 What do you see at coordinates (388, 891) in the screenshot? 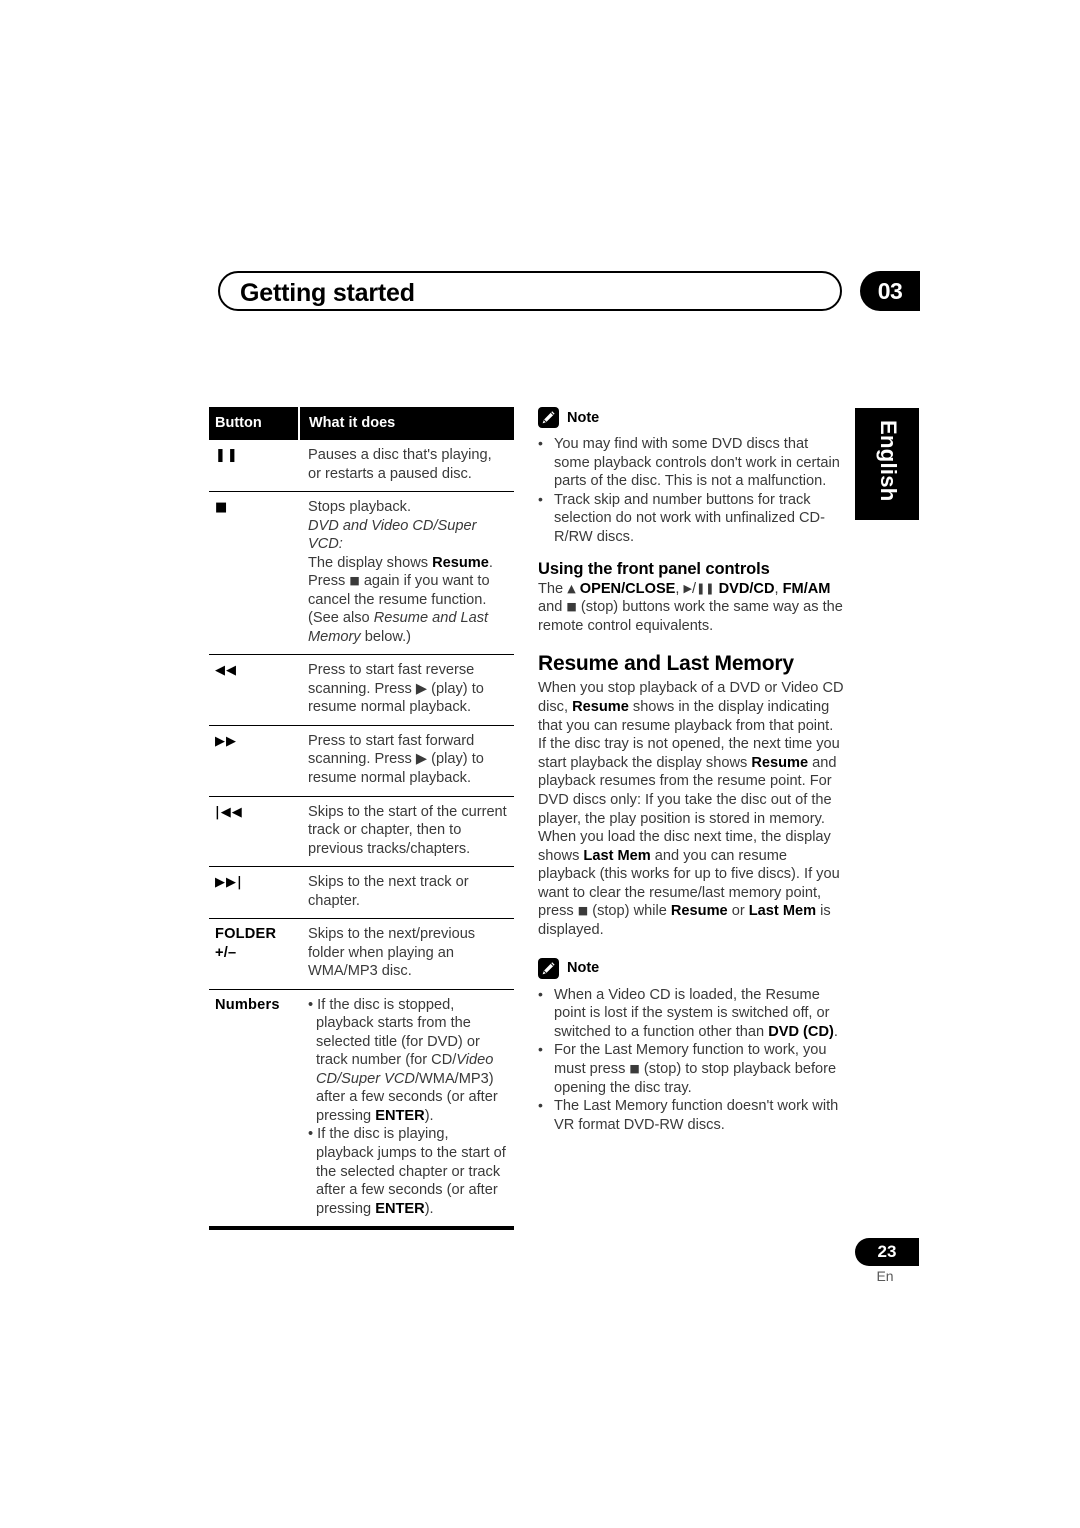
I see `description-text: Skips to the next track or chapter.` at bounding box center [388, 891].